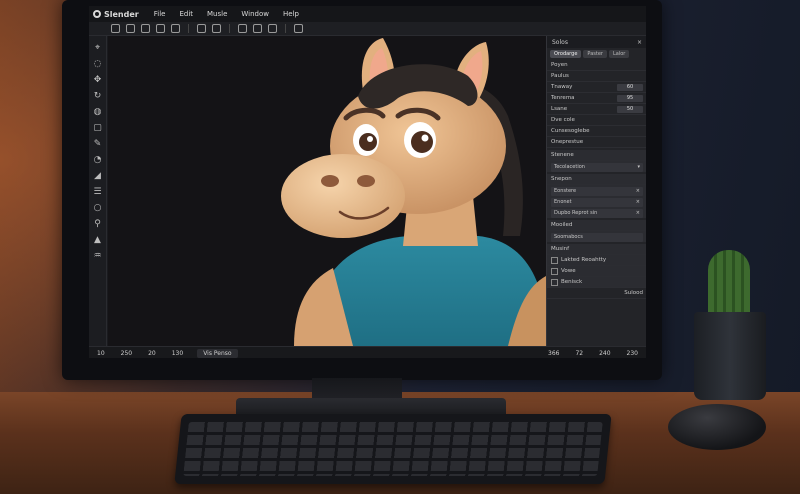 This screenshot has height=494, width=800. Describe the element at coordinates (177, 353) in the screenshot. I see `status-value: 130` at that location.